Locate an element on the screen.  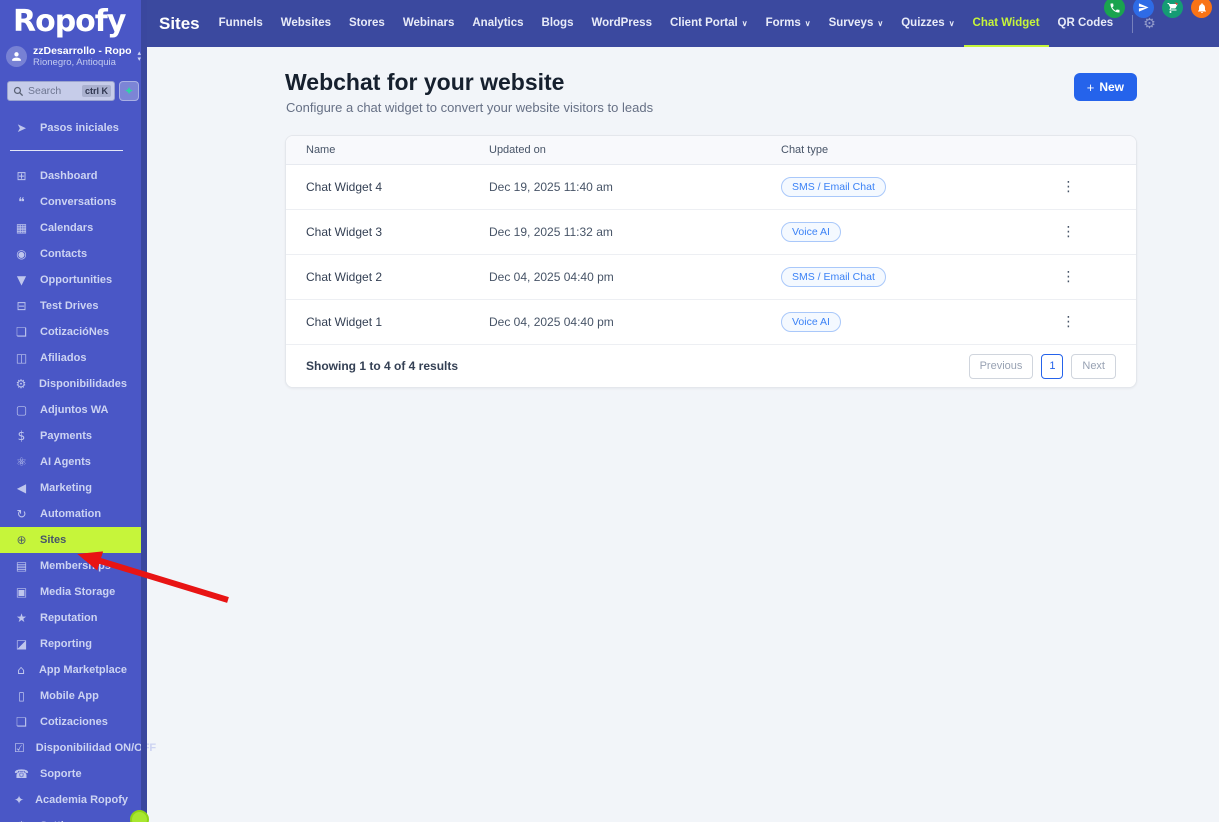
tab-chat-widget: Chat Widget ∨ is located at coordinates (1006, 23).